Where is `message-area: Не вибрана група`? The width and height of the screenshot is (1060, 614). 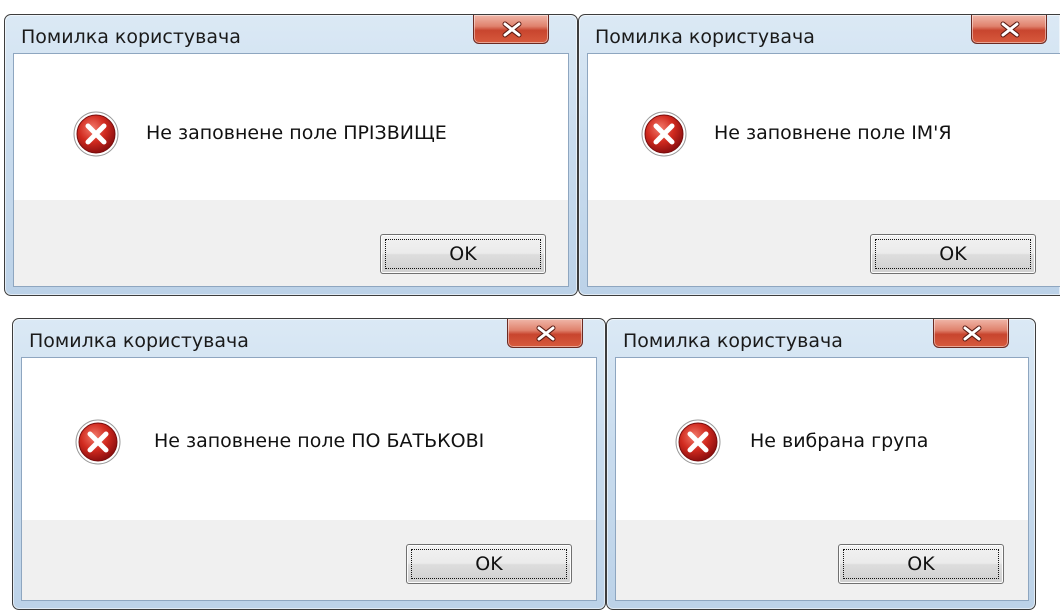 message-area: Не вибрана група is located at coordinates (822, 439).